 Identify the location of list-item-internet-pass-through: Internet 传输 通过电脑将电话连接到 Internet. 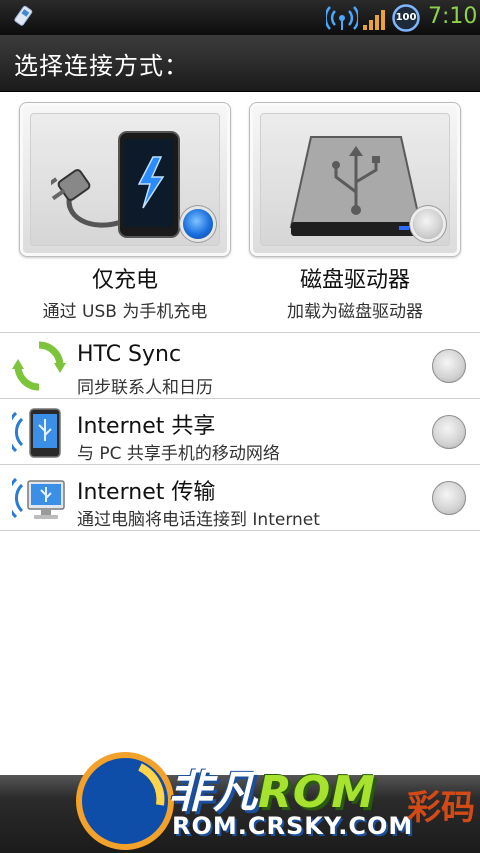
(240, 498).